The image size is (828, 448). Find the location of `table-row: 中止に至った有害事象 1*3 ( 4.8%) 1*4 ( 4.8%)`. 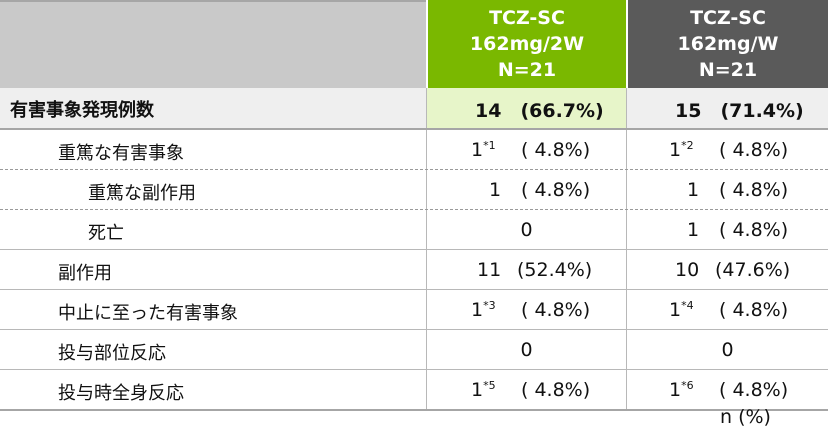

table-row: 中止に至った有害事象 1*3 ( 4.8%) 1*4 ( 4.8%) is located at coordinates (414, 310).